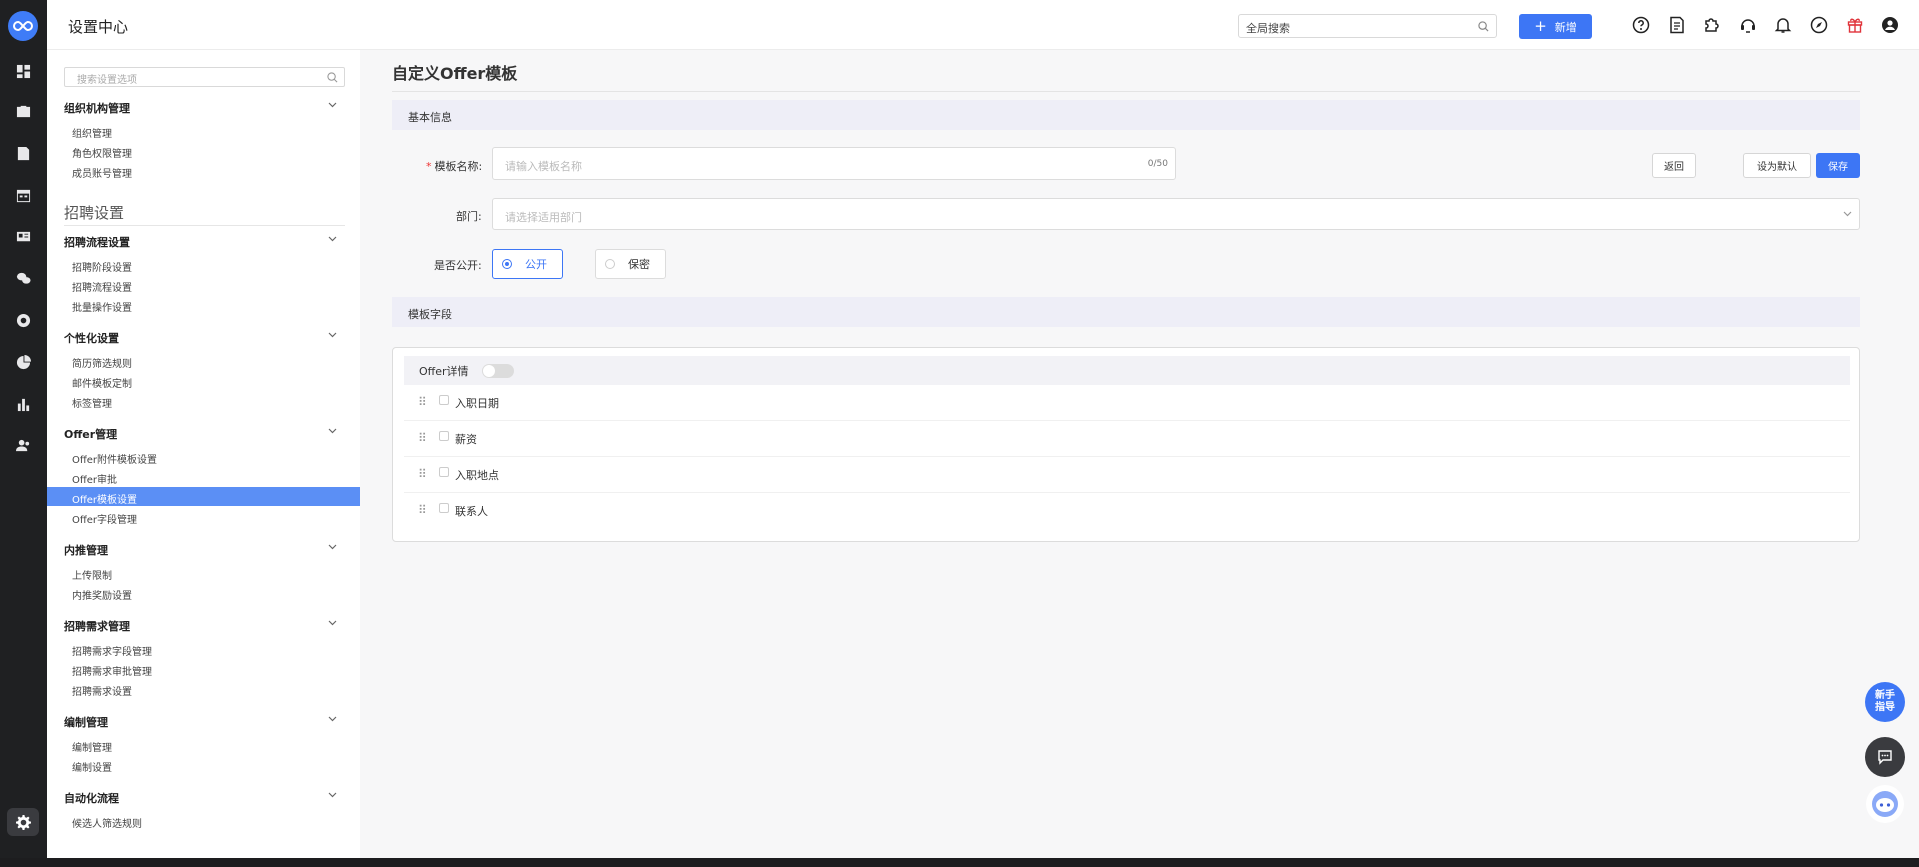 This screenshot has height=867, width=1919. Describe the element at coordinates (92, 746) in the screenshot. I see `sidebar-item-headcount-management: 编制管理` at that location.